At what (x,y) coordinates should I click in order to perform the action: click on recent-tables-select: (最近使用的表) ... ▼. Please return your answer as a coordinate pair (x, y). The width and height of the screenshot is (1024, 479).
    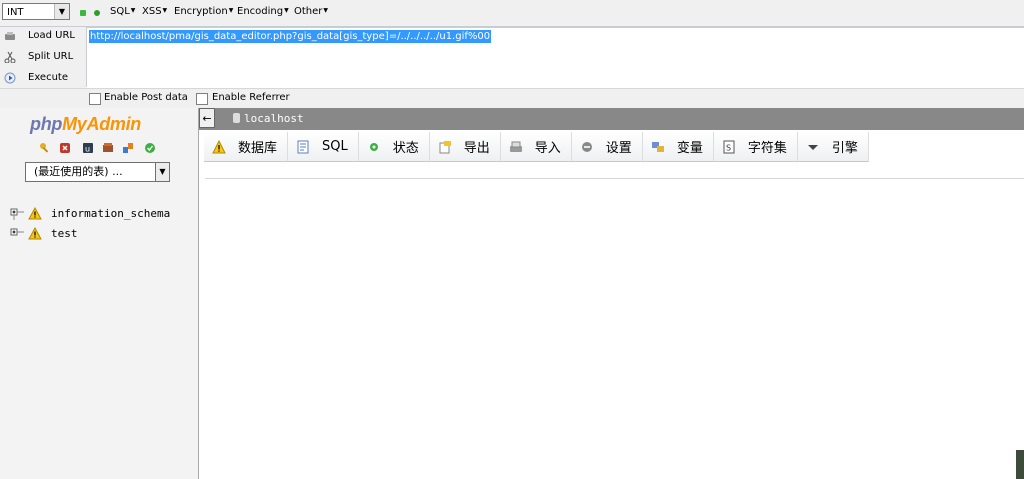
    Looking at the image, I should click on (97, 172).